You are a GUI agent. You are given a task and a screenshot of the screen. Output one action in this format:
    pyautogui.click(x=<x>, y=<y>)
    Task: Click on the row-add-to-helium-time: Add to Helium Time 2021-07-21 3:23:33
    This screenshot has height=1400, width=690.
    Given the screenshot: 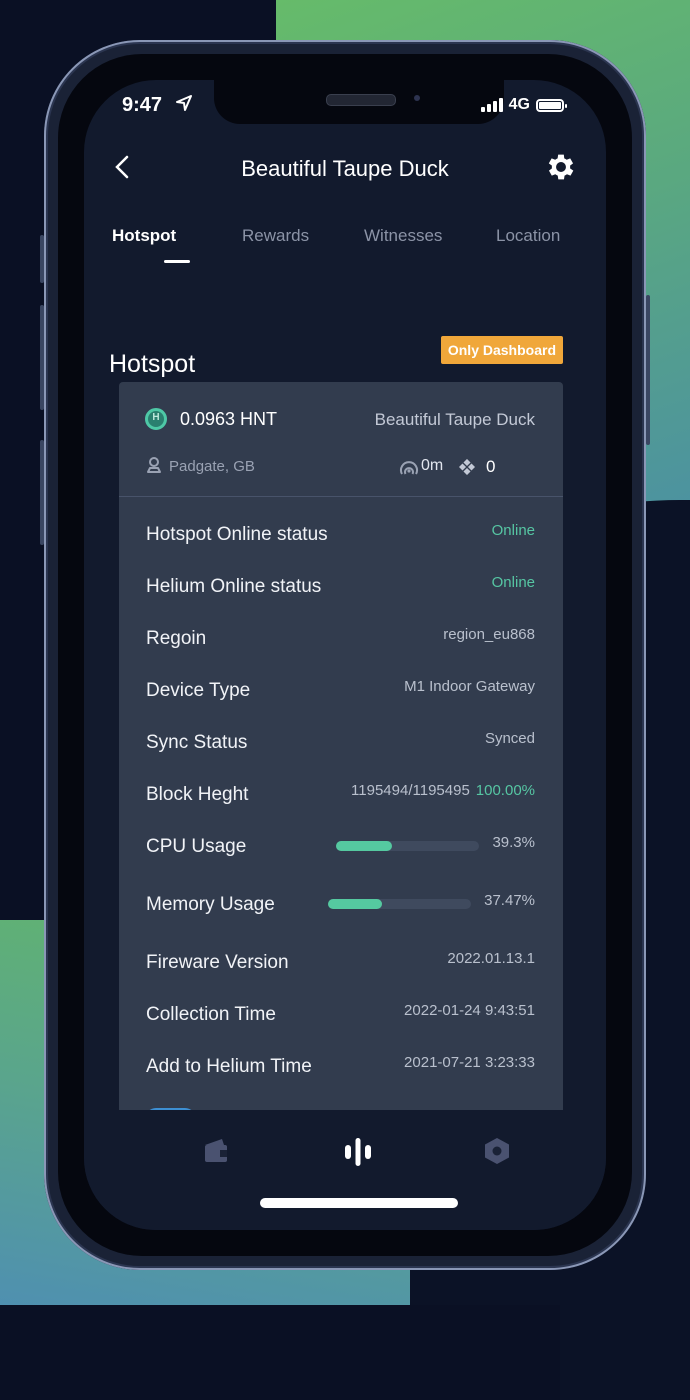 What is the action you would take?
    pyautogui.click(x=341, y=1070)
    